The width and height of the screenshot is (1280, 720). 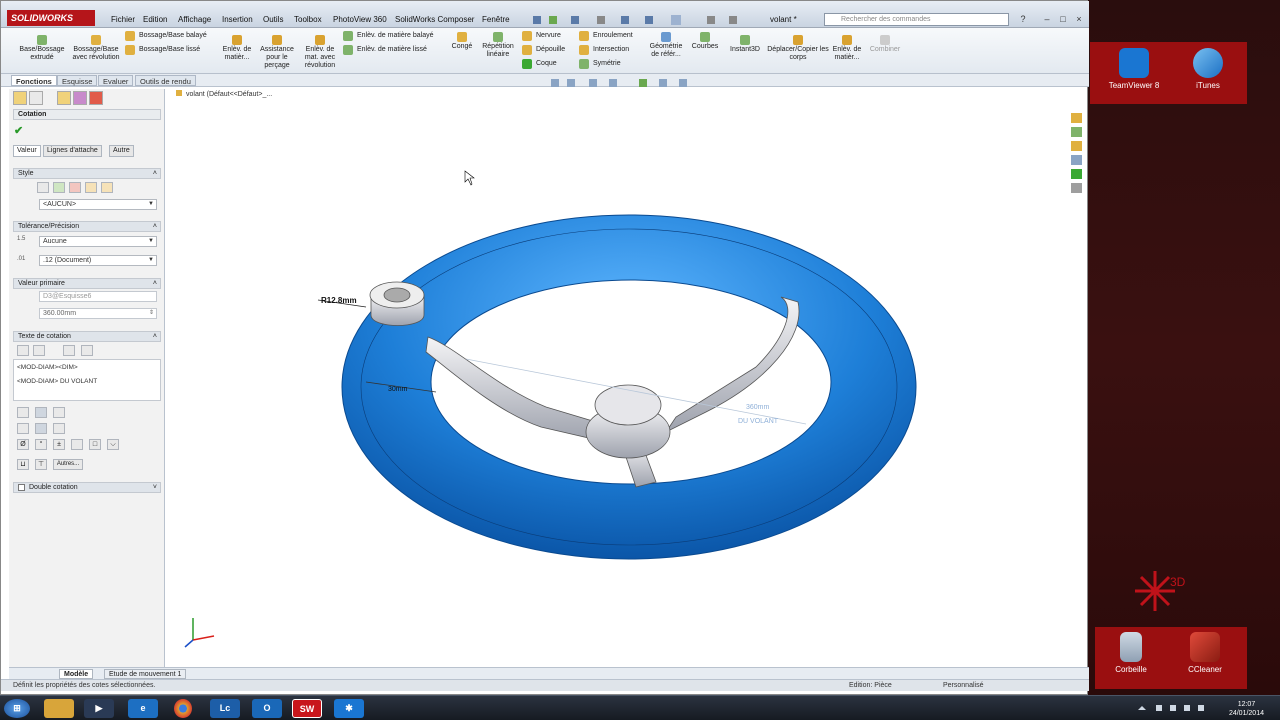 What do you see at coordinates (462, 41) in the screenshot?
I see `fillet-button: Congé` at bounding box center [462, 41].